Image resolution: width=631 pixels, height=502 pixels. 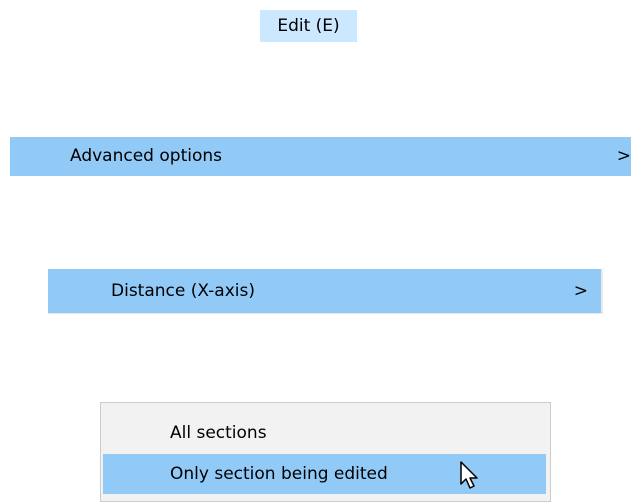 I want to click on only-section-being-edited-label: Only section being edited, so click(x=279, y=474).